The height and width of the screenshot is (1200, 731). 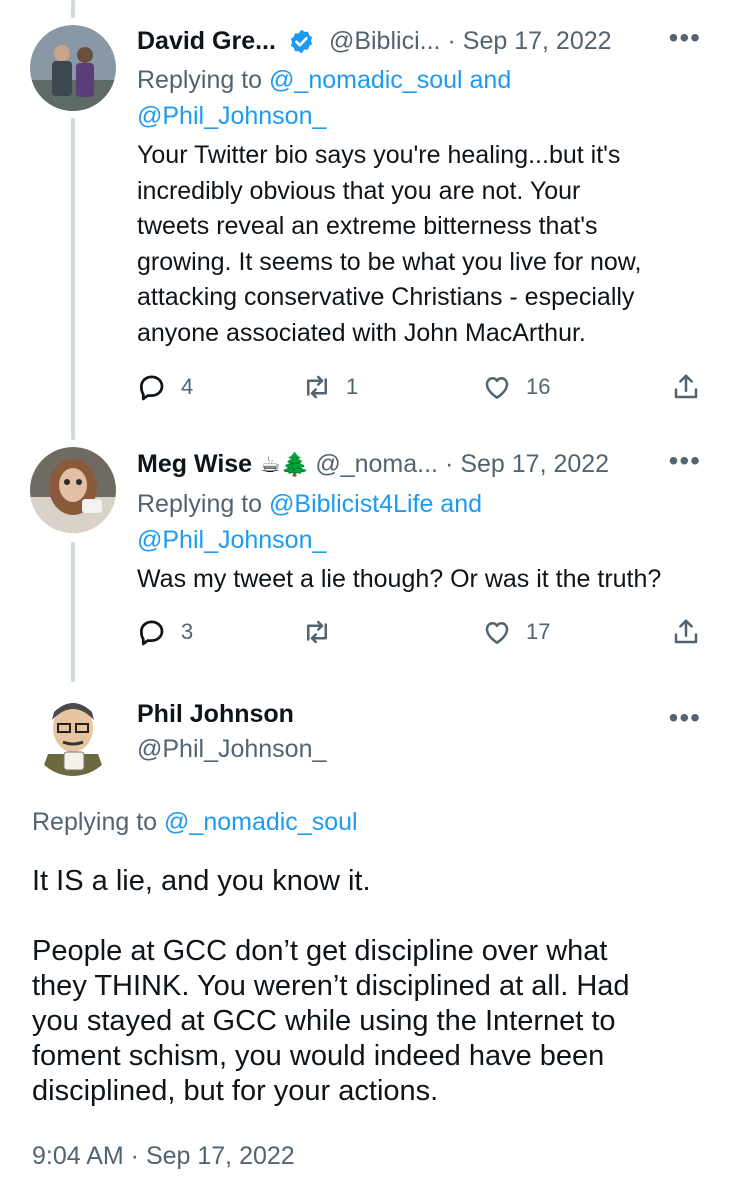 I want to click on avatar-david, so click(x=73, y=68).